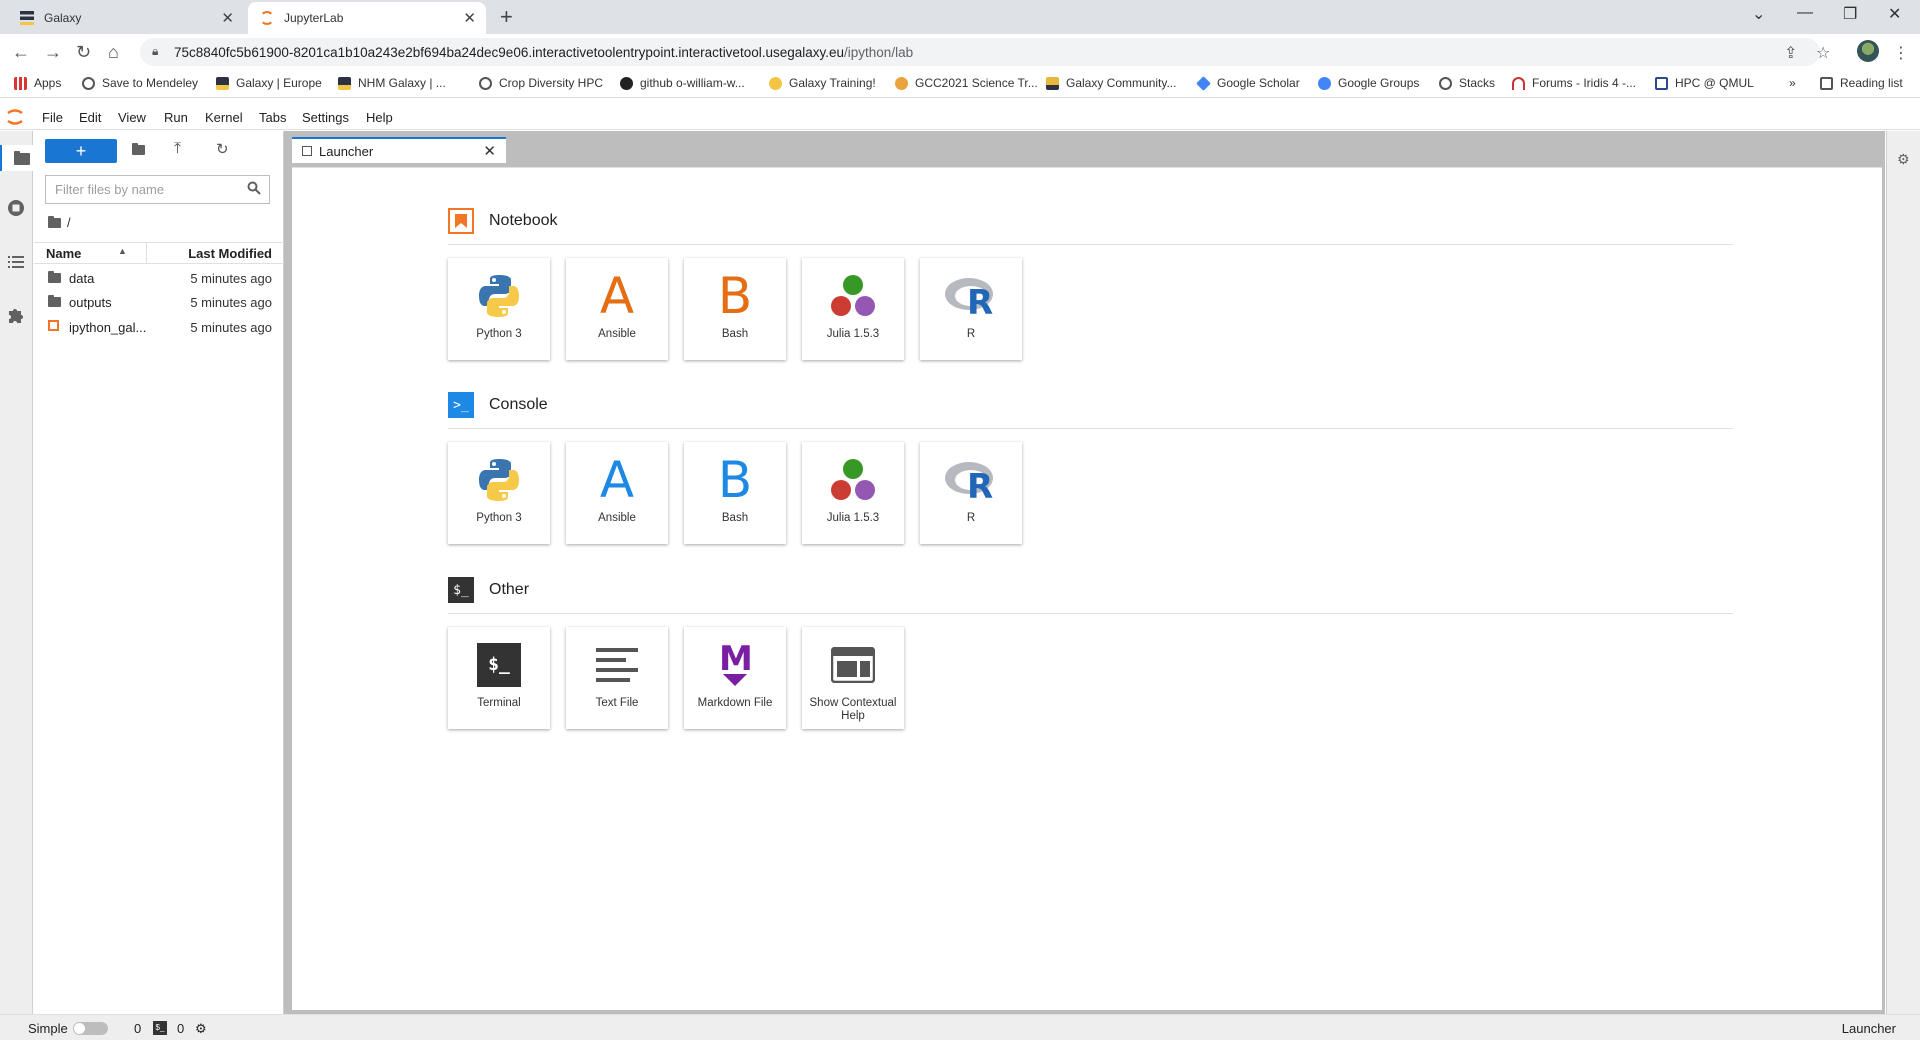 The width and height of the screenshot is (1920, 1040). What do you see at coordinates (1903, 159) in the screenshot?
I see `property-inspector-icon: ⚙` at bounding box center [1903, 159].